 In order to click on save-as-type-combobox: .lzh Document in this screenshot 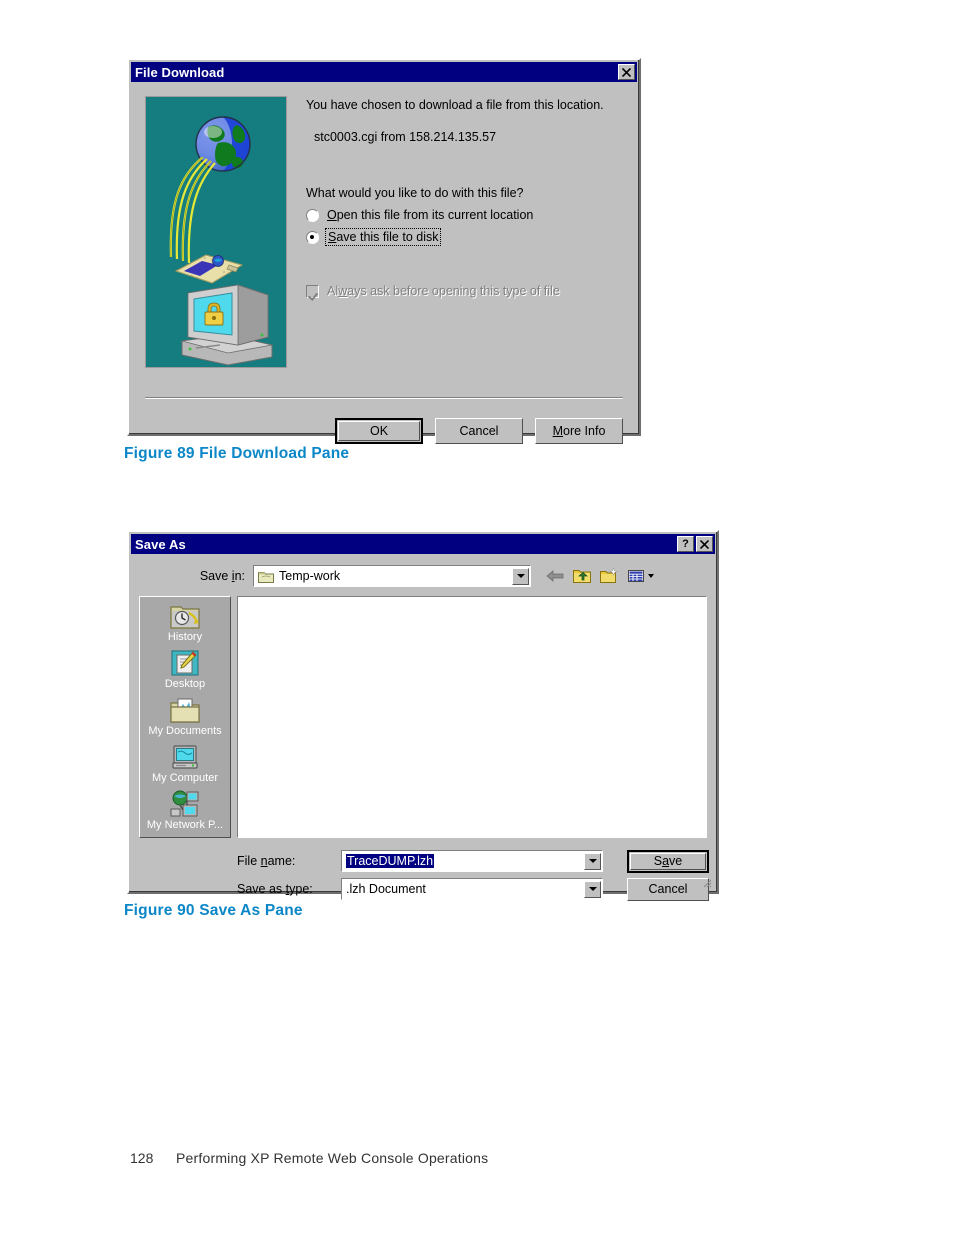, I will do `click(472, 889)`.